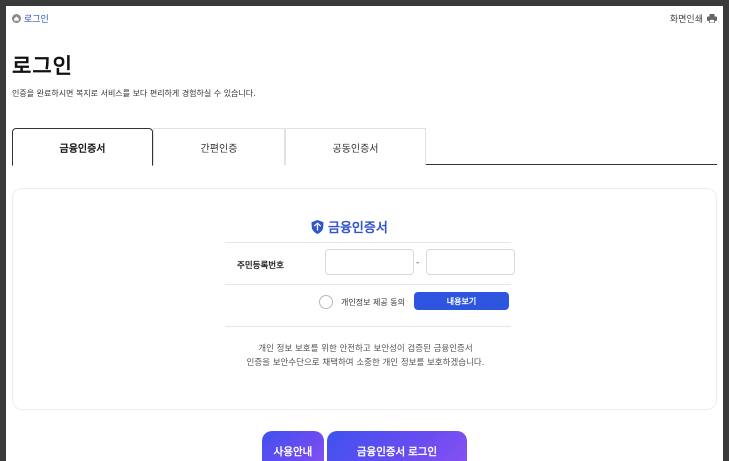 The height and width of the screenshot is (461, 729). I want to click on print-icon, so click(712, 19).